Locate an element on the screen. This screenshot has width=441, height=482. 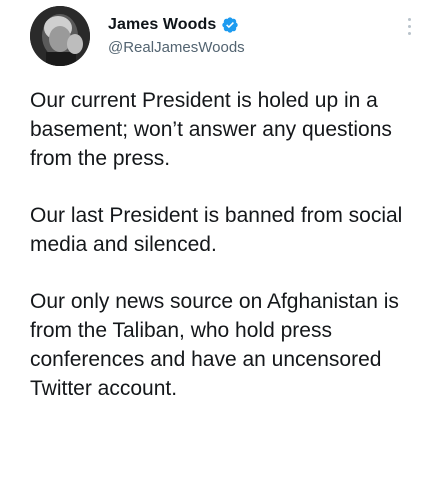
avatar is located at coordinates (60, 36).